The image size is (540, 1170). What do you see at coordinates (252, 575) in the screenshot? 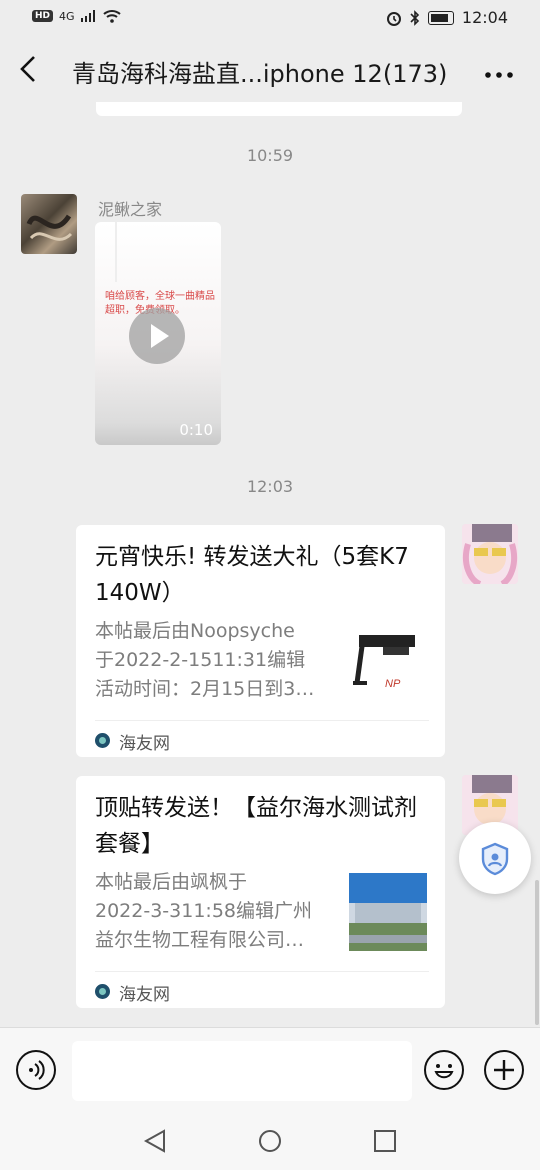
I see `card-title: 元宵快乐! 转发送大礼（5套K7 140W）` at bounding box center [252, 575].